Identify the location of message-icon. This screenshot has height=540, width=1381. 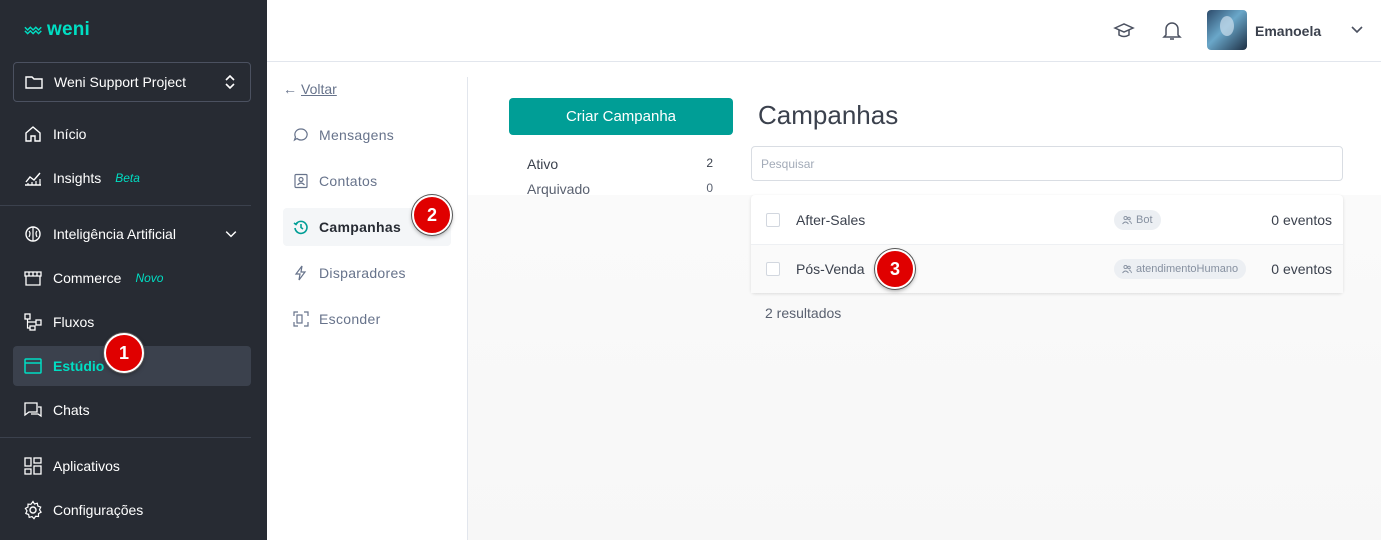
(300, 135).